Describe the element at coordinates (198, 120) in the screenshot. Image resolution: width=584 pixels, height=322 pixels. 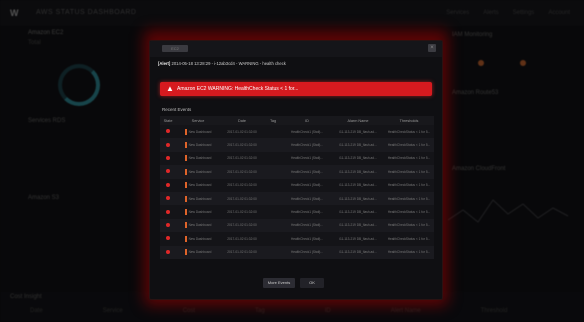
I see `col-service: Service` at that location.